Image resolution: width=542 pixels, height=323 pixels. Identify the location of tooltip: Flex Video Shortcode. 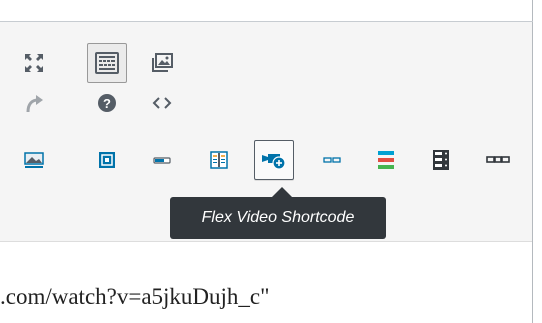
(278, 218).